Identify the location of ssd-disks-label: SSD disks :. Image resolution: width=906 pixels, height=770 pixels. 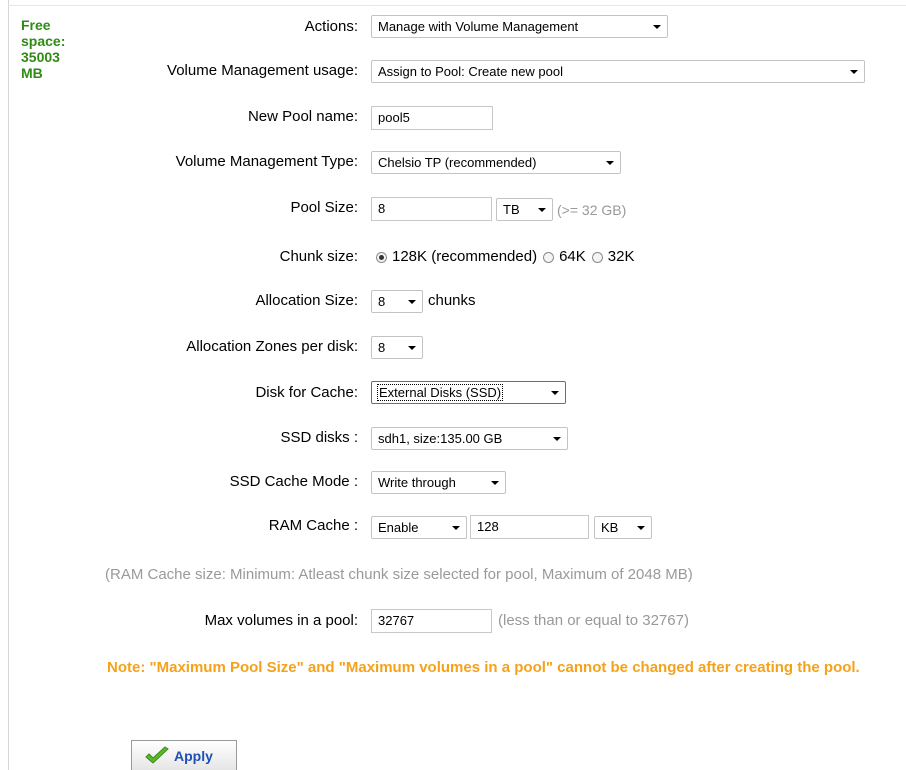
(319, 437).